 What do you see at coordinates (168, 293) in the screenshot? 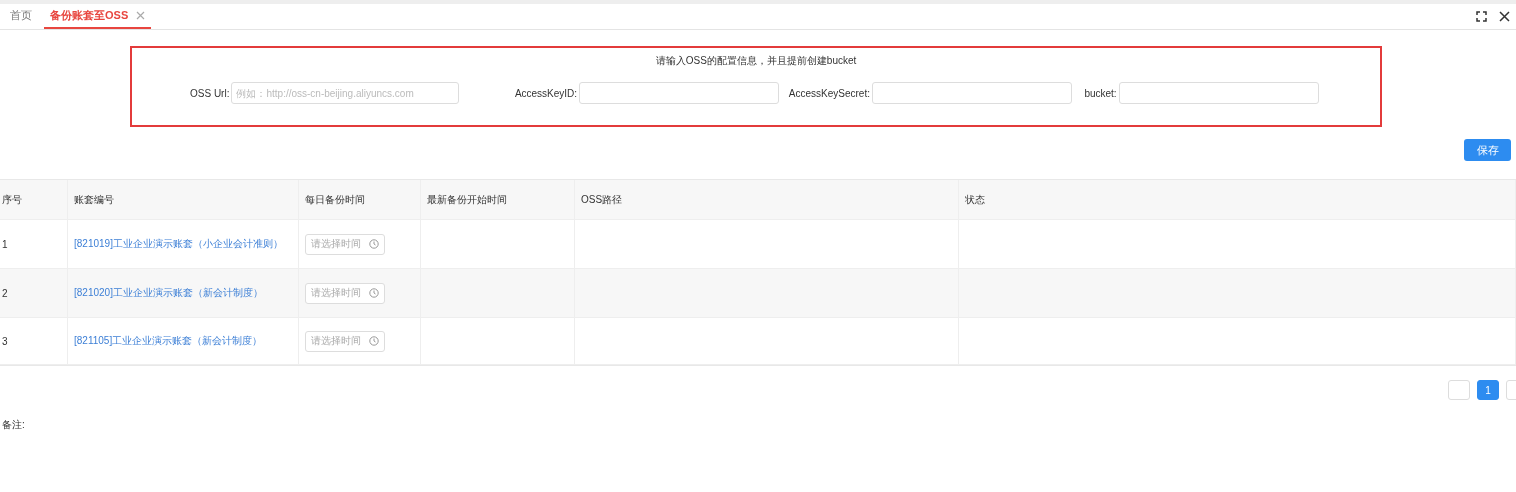
I see `account-link: [821020]工业企业演示账套（新会计制度）` at bounding box center [168, 293].